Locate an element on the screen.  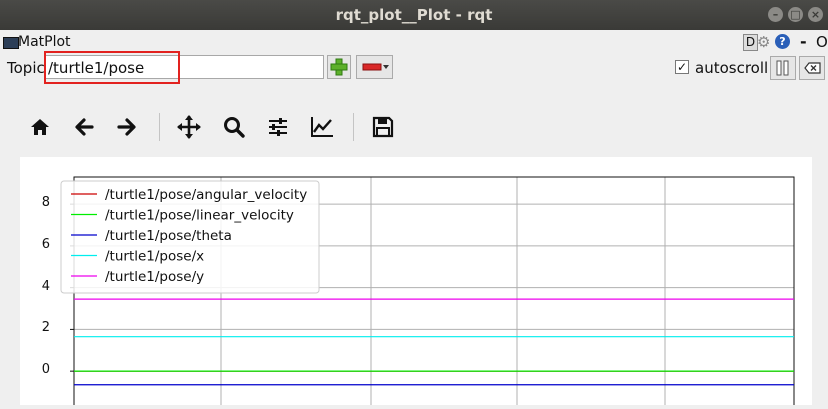
subplot-config-icon is located at coordinates (278, 127).